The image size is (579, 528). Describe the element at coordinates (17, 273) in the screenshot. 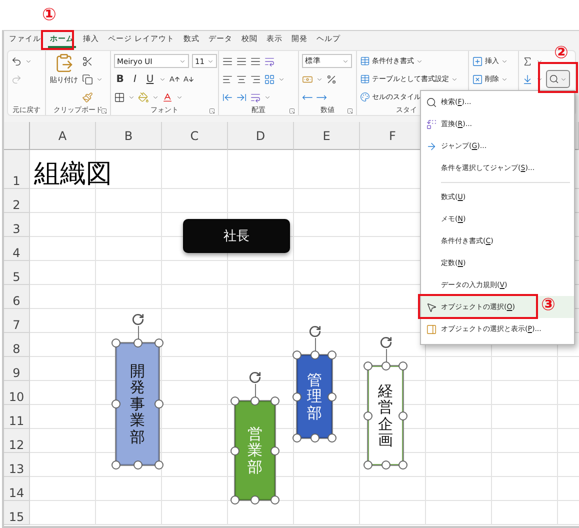

I see `row-header: 5` at that location.